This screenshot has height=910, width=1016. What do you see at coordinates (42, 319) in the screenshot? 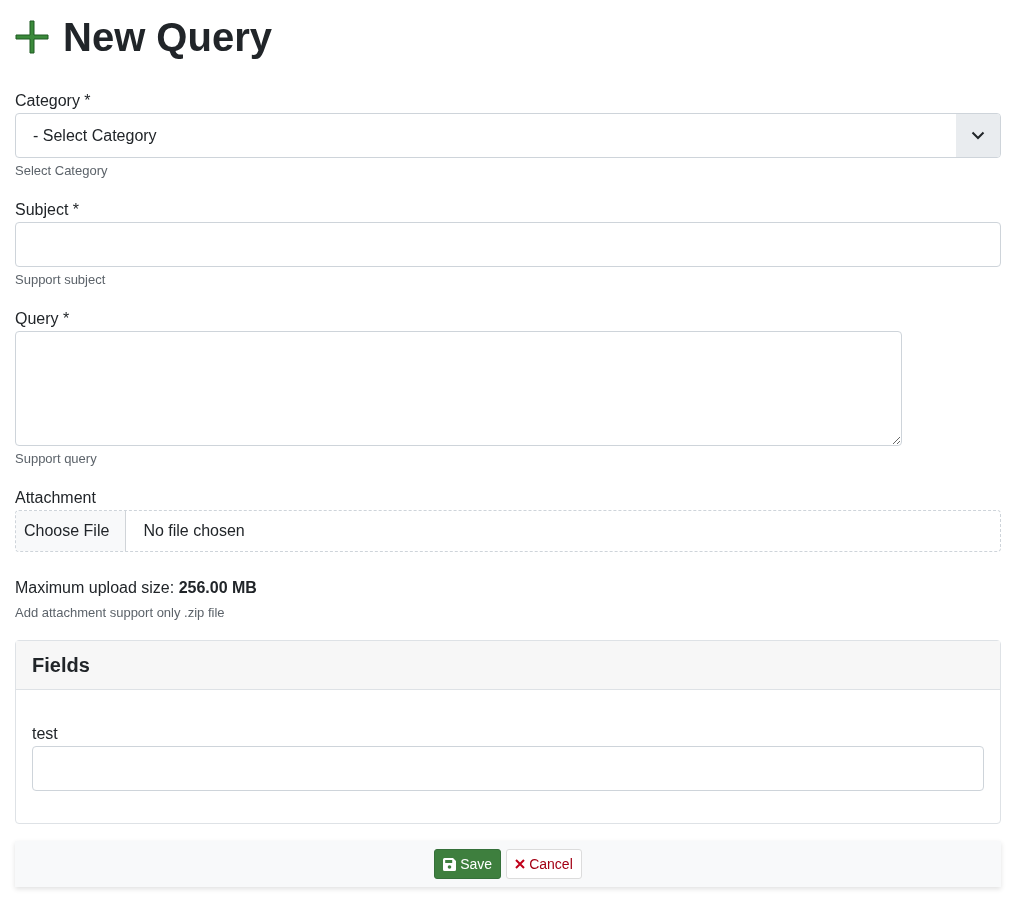
I see `field-label: Query *` at bounding box center [42, 319].